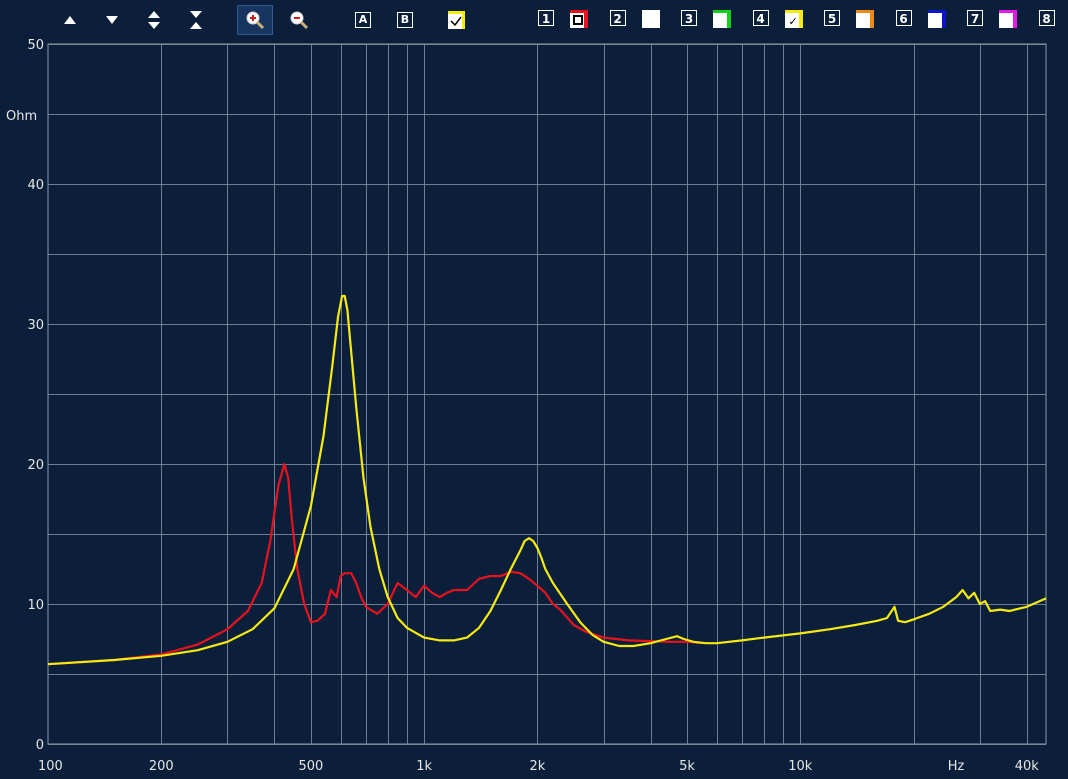 This screenshot has height=779, width=1068. Describe the element at coordinates (40, 745) in the screenshot. I see `y-tick-label: 0` at that location.